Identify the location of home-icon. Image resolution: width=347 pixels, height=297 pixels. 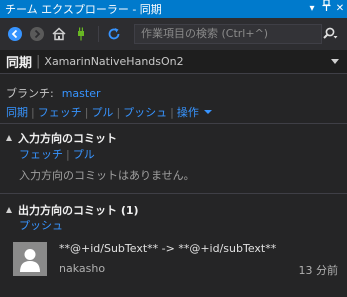
(59, 34).